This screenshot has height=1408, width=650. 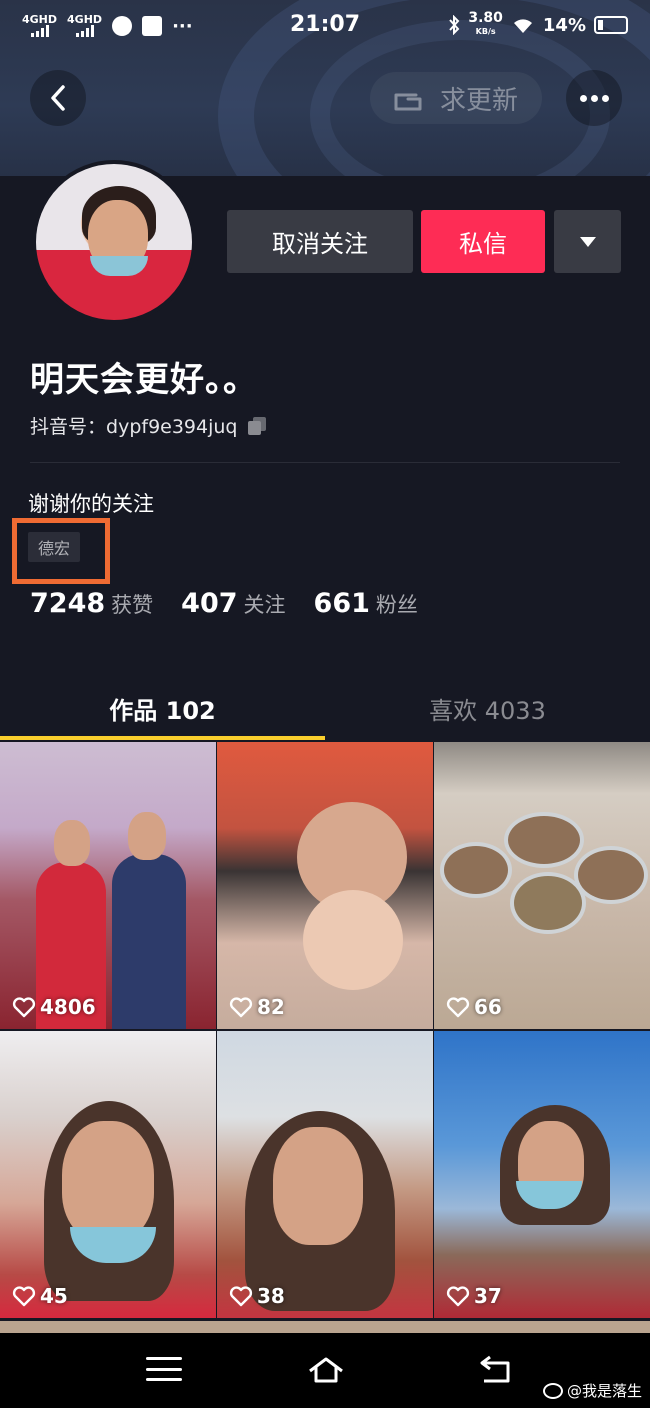 I want to click on video-thumbnail: 4806, so click(x=108, y=885).